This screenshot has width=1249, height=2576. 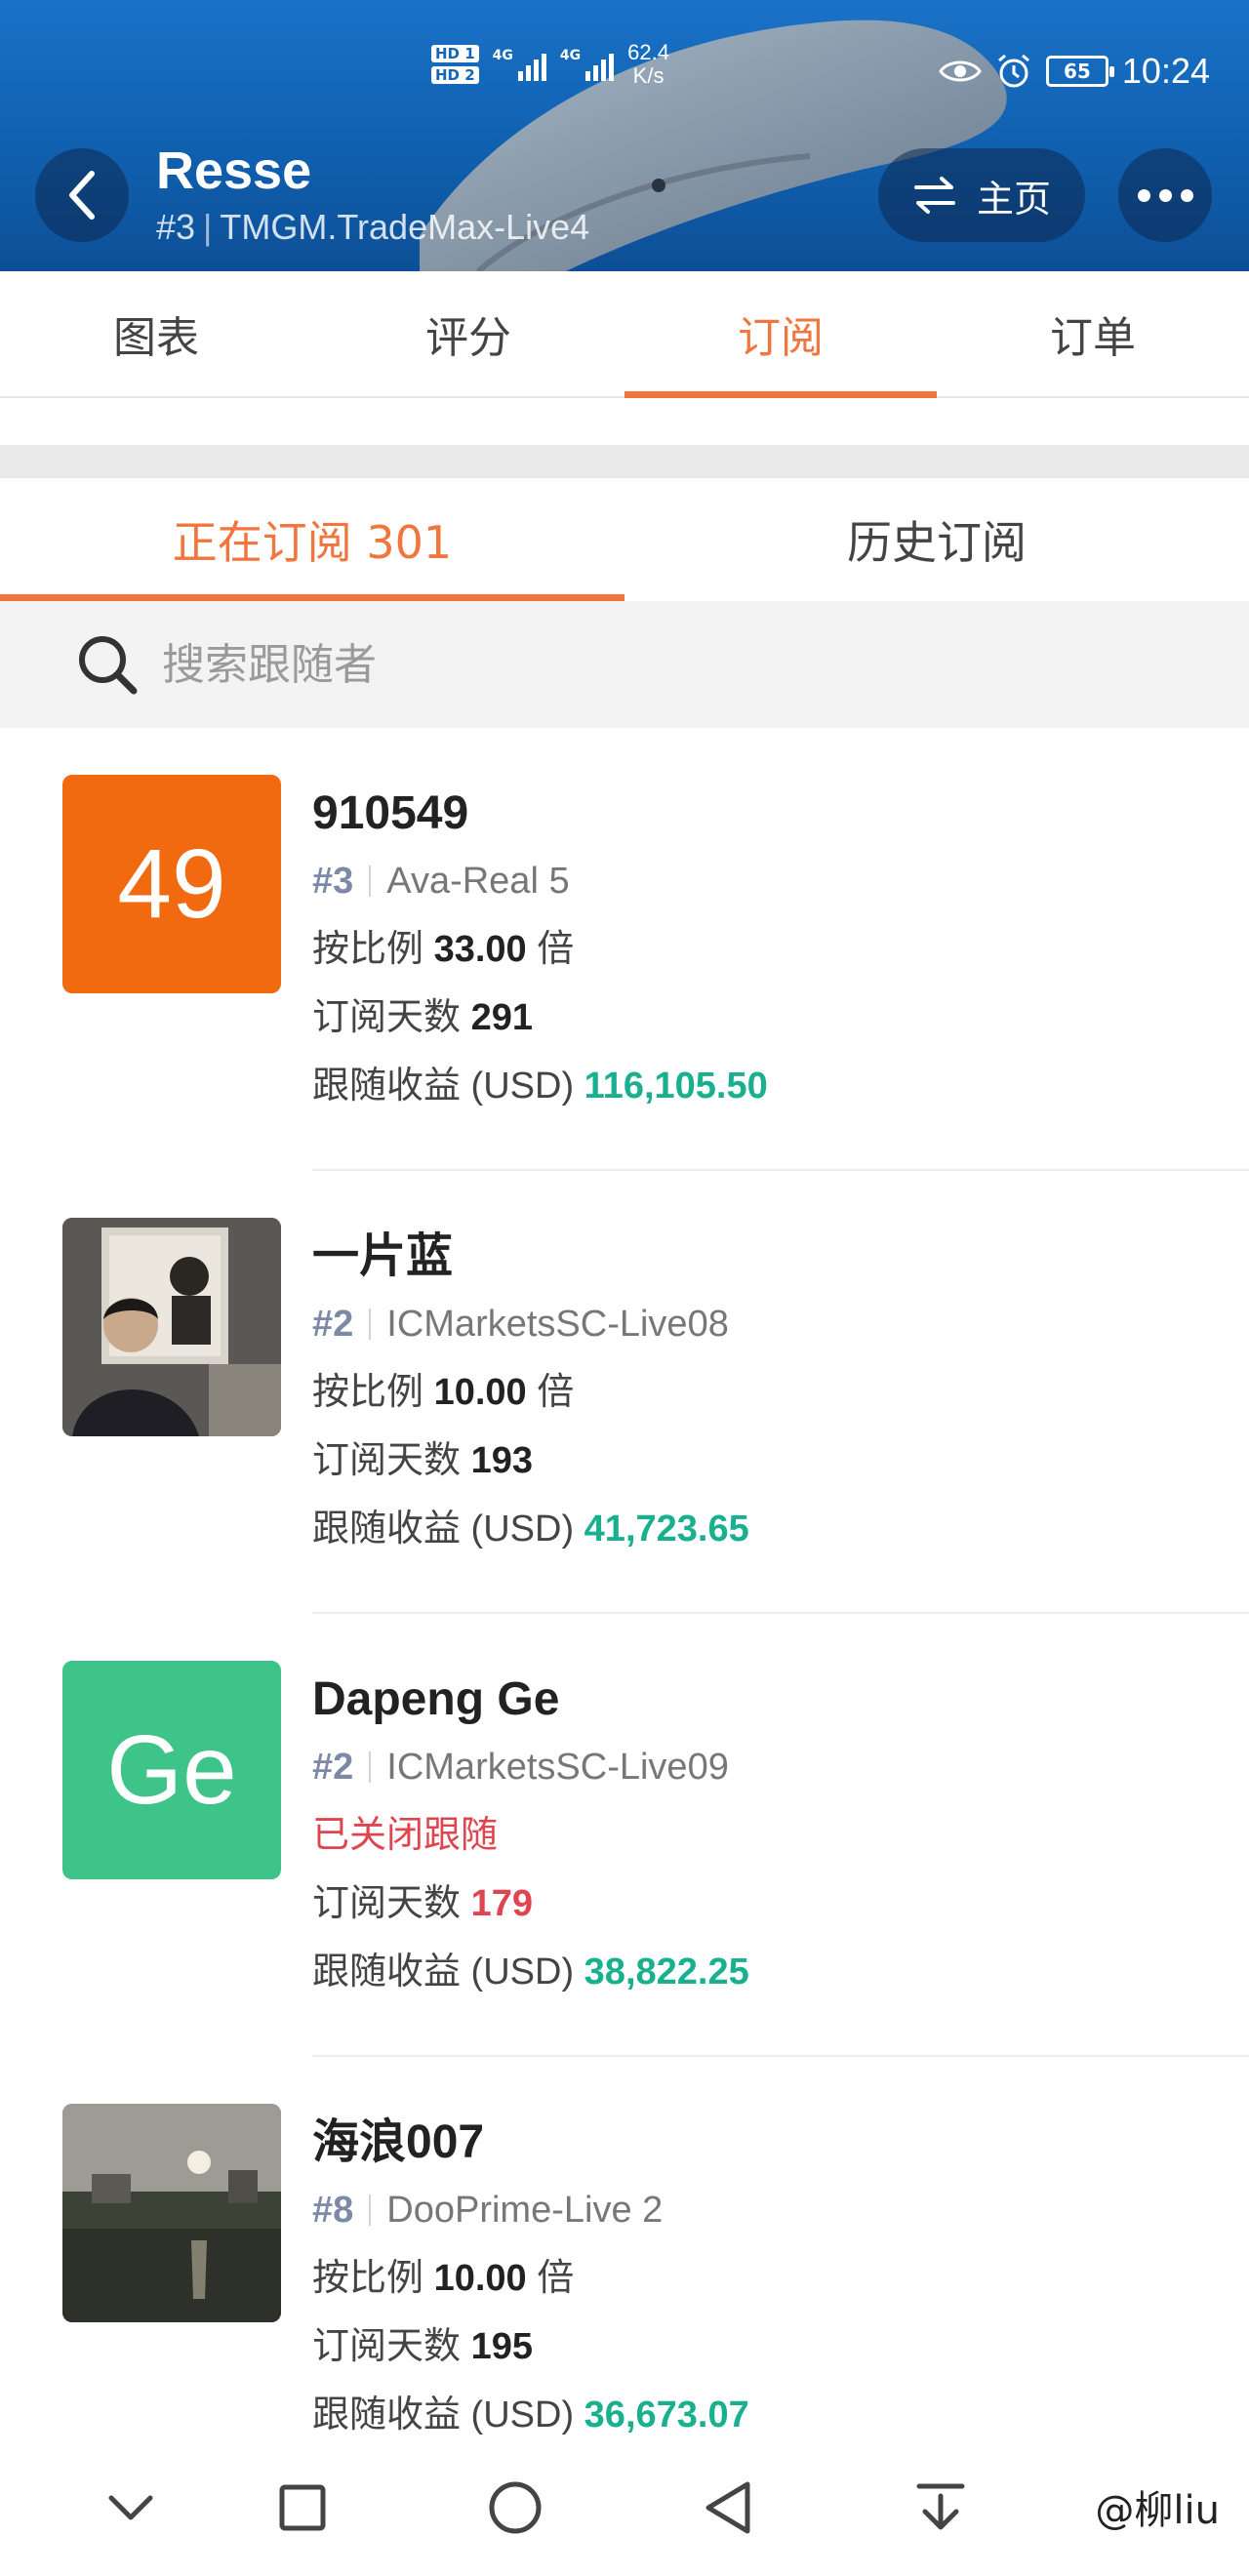 I want to click on nav-recents-button, so click(x=302, y=2507).